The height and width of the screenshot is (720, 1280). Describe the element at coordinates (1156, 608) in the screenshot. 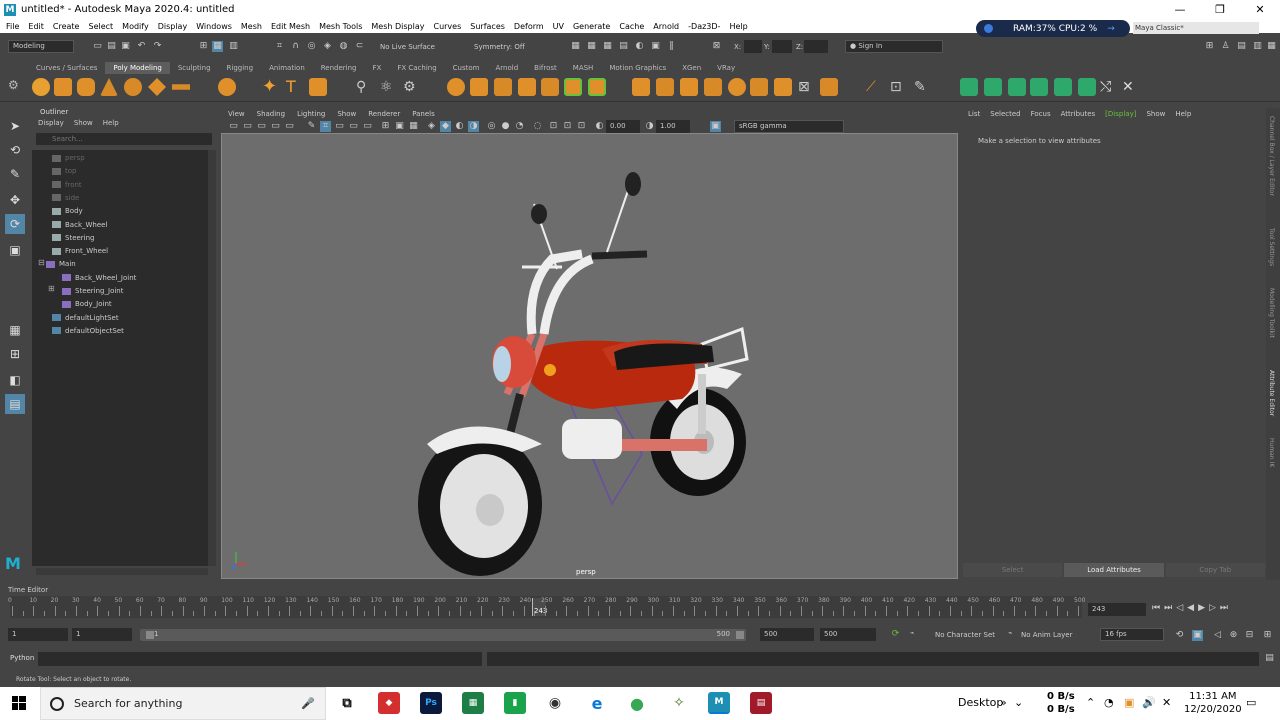

I see `go-to-start-icon: ⏮` at that location.